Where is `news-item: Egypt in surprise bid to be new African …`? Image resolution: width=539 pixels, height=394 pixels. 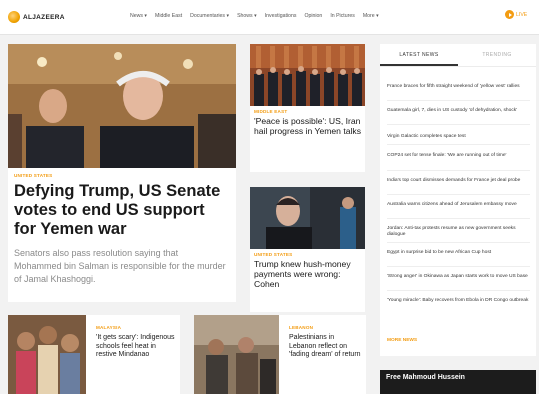
news-item: Egypt in surprise bid to be new African … is located at coordinates (459, 253).